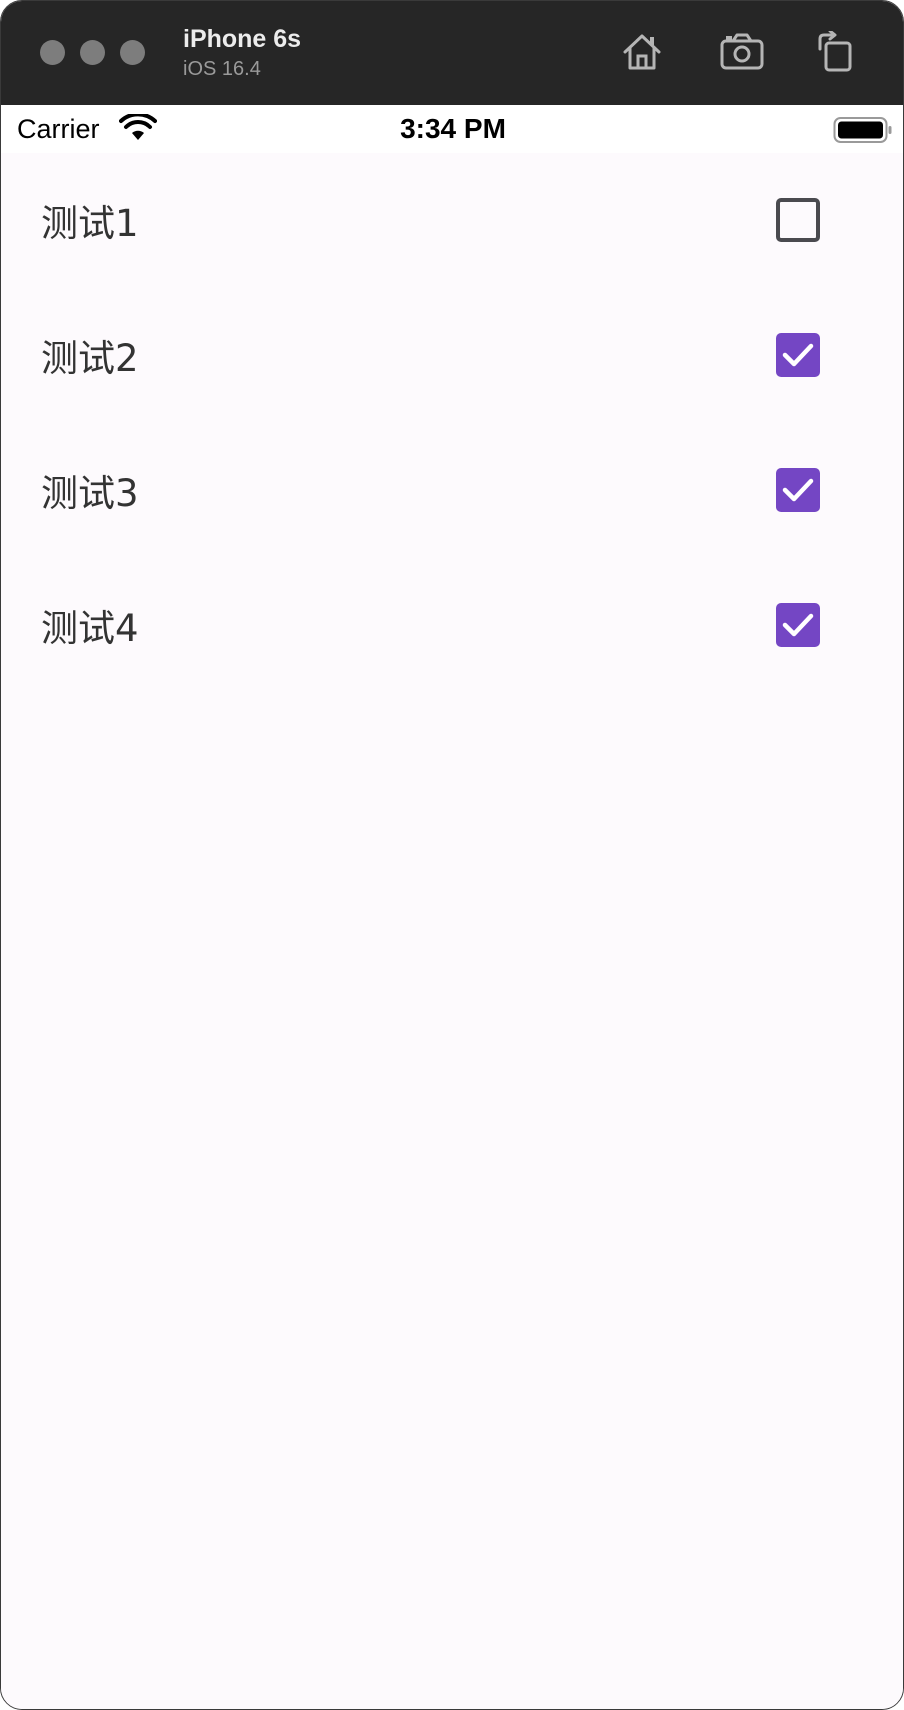  Describe the element at coordinates (92, 52) in the screenshot. I see `minimize-window-button` at that location.